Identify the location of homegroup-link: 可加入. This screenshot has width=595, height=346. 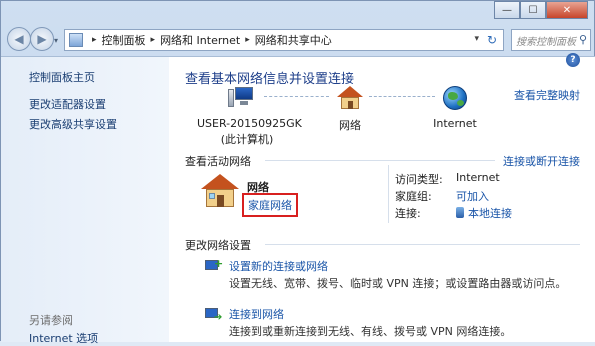
(472, 196).